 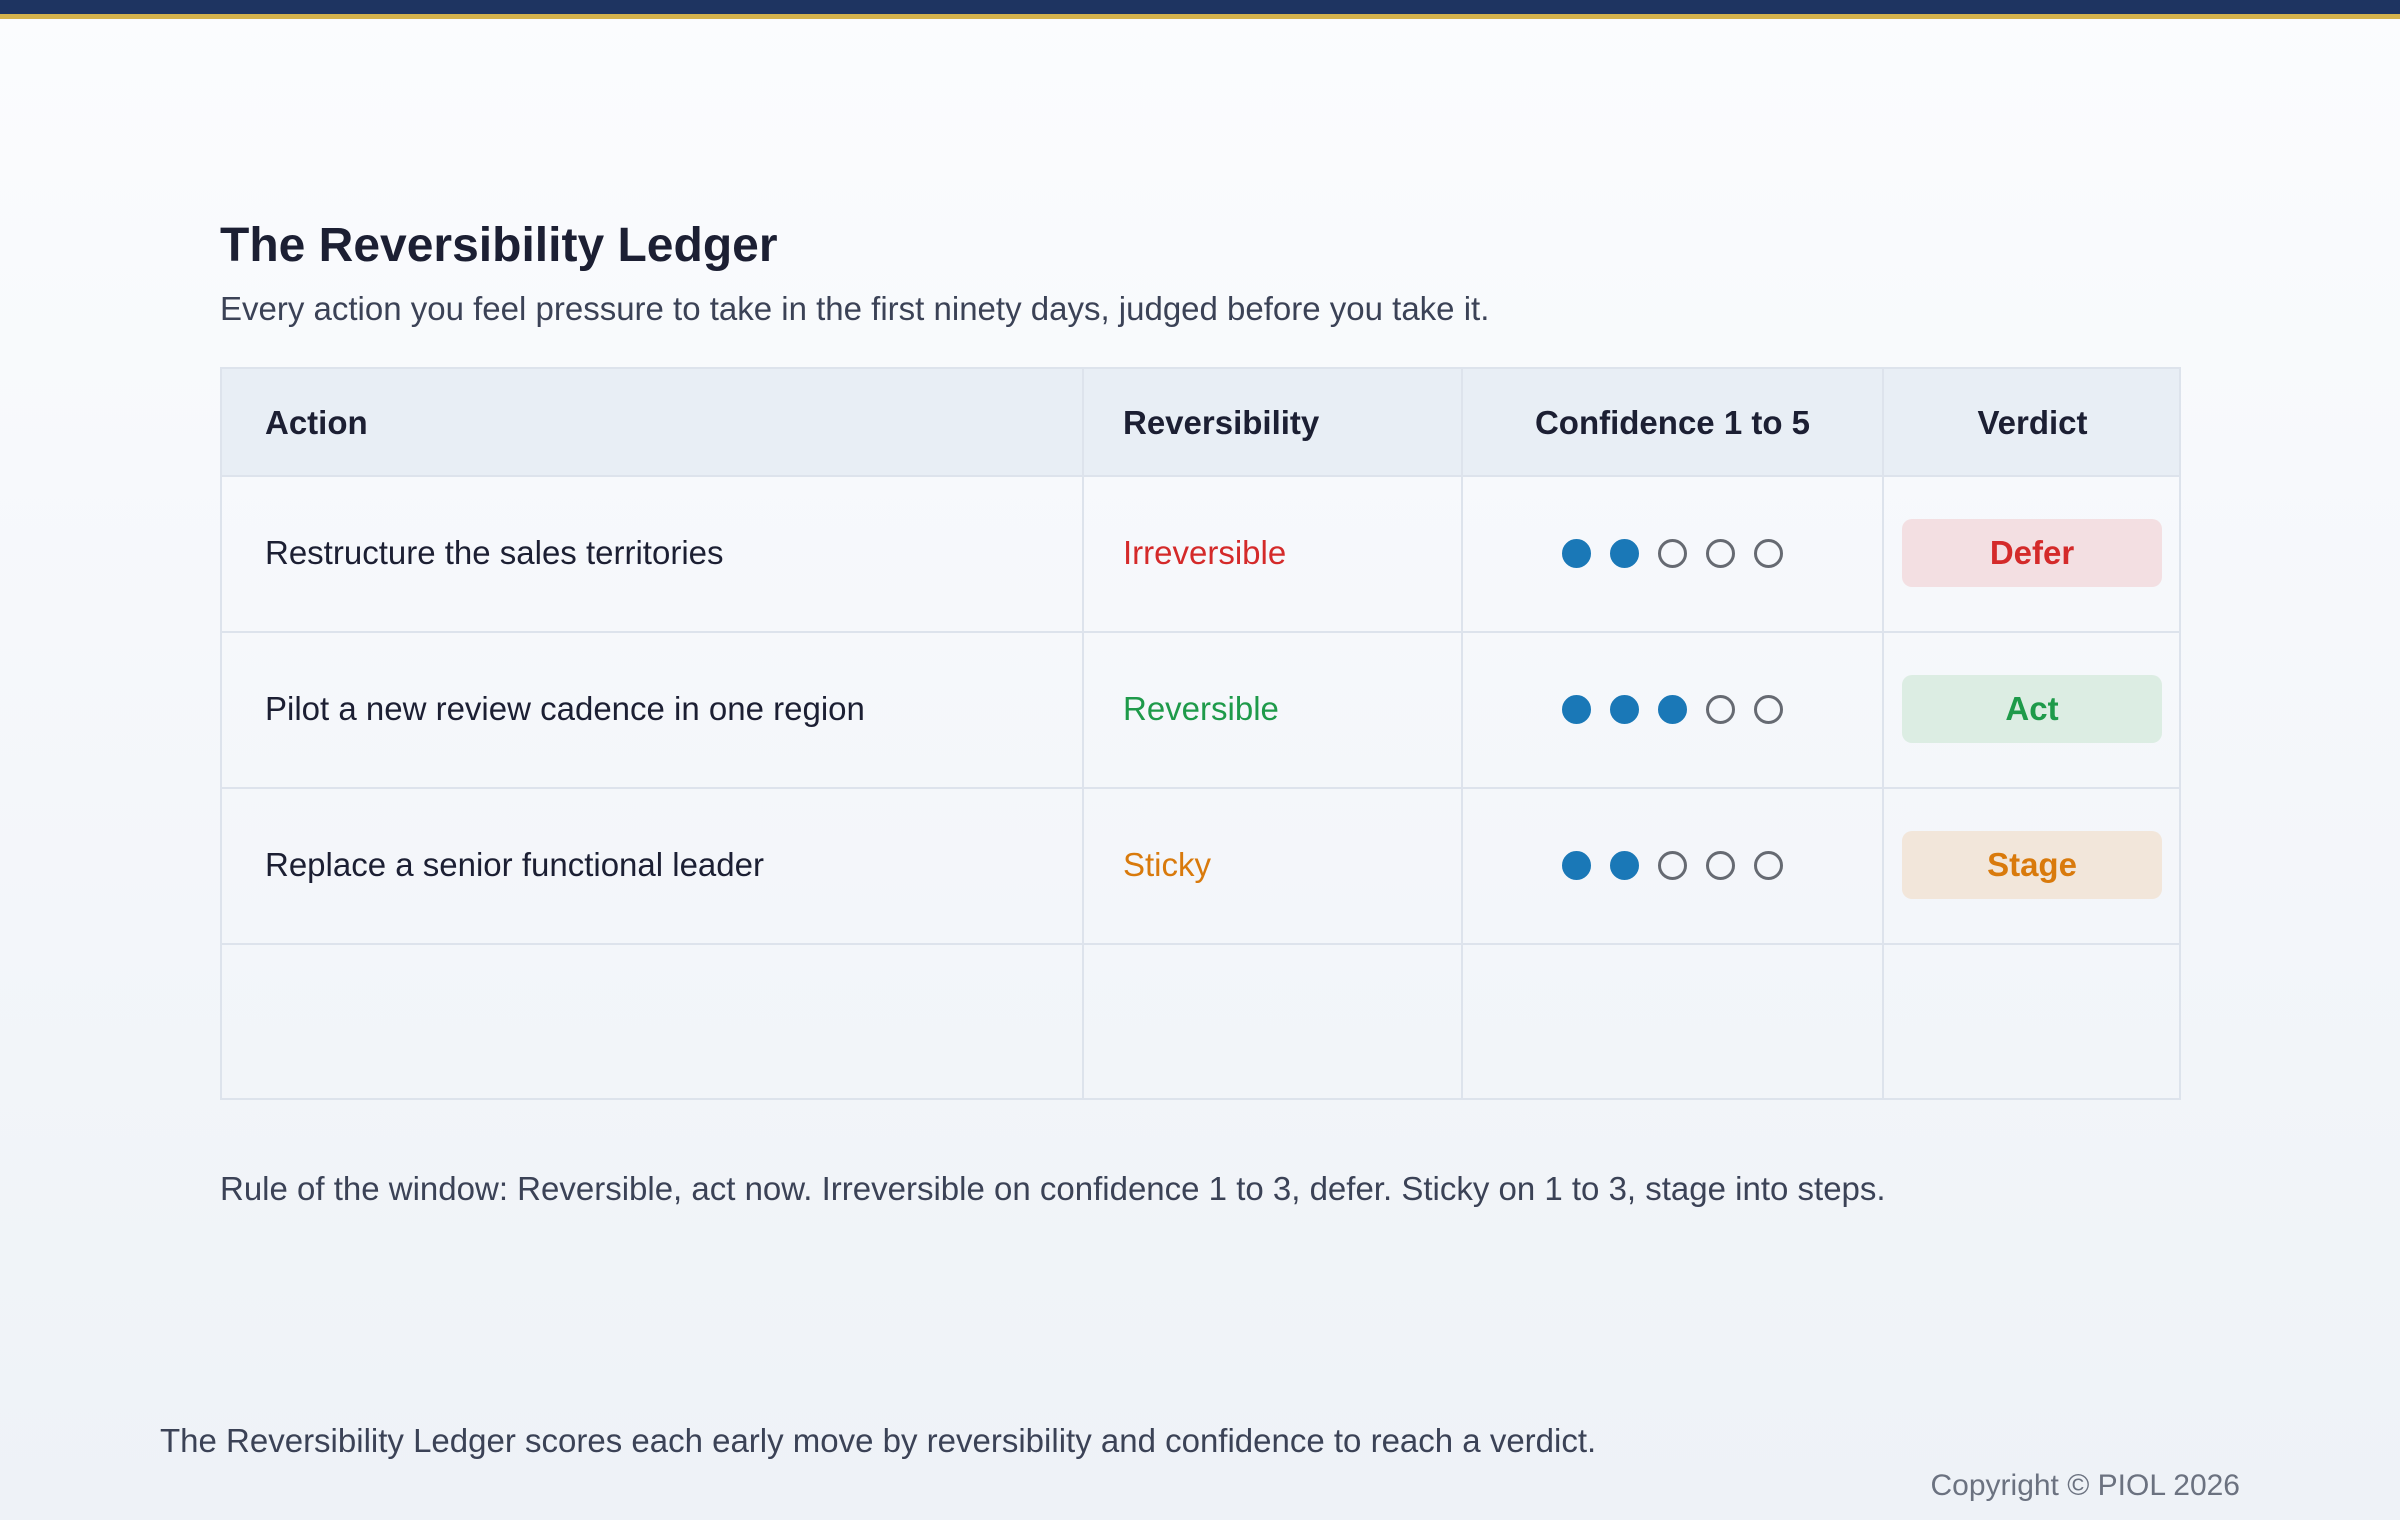 What do you see at coordinates (2032, 709) in the screenshot?
I see `verdict-badge: Act` at bounding box center [2032, 709].